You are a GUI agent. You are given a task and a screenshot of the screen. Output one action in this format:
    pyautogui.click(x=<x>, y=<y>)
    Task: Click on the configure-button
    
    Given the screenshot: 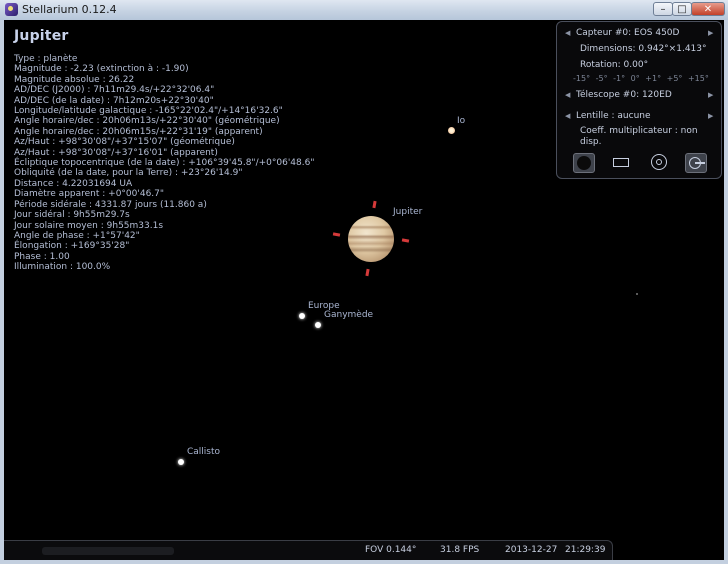 What is the action you would take?
    pyautogui.click(x=696, y=163)
    